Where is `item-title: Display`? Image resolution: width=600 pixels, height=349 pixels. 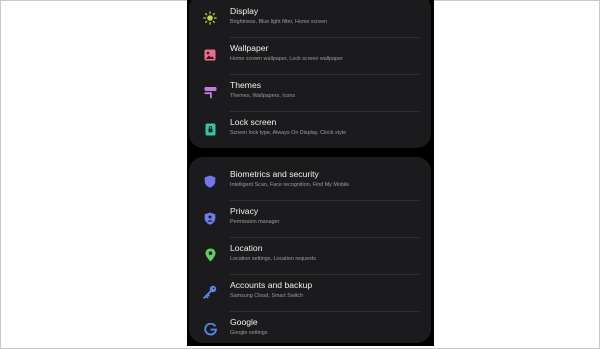 item-title: Display is located at coordinates (244, 11).